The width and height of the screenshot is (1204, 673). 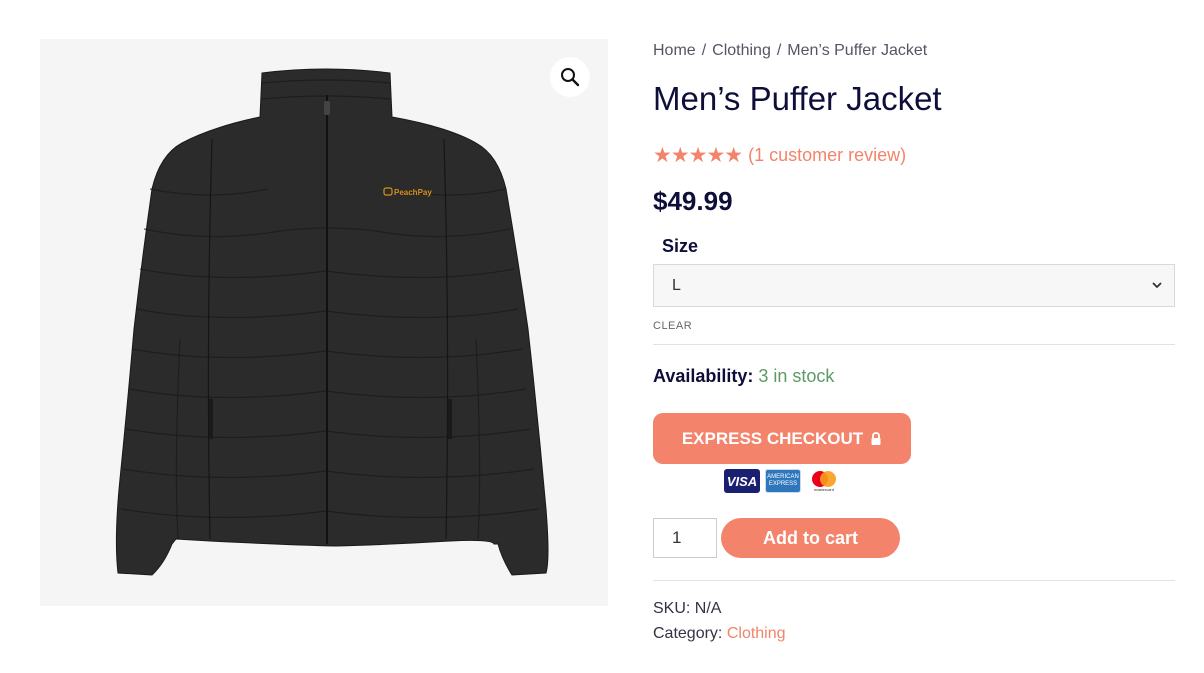 What do you see at coordinates (796, 376) in the screenshot?
I see `stock-status: 3 in stock` at bounding box center [796, 376].